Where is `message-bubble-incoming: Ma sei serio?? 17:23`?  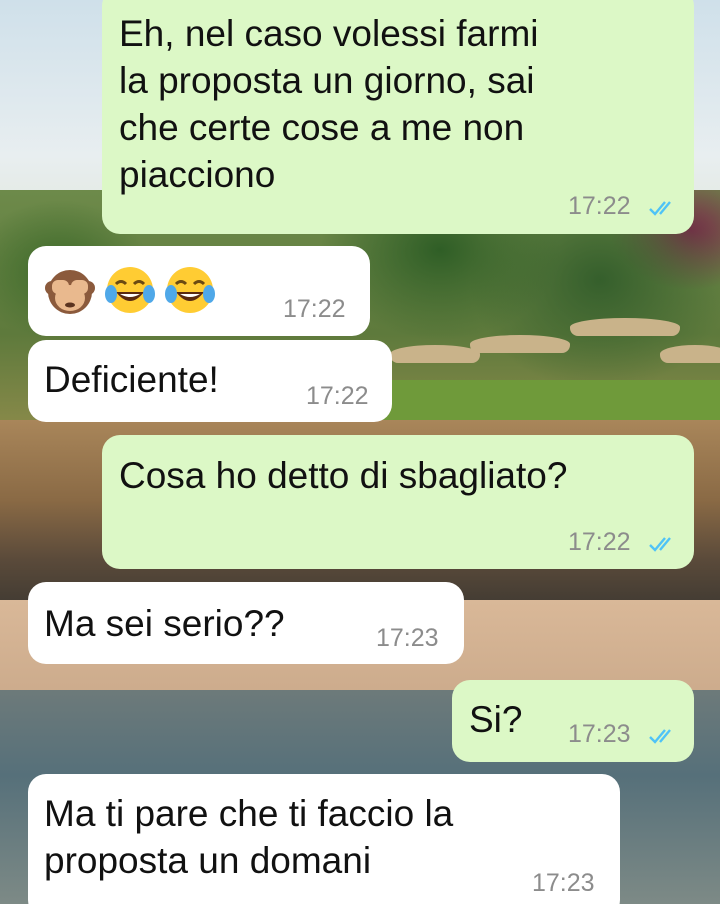 message-bubble-incoming: Ma sei serio?? 17:23 is located at coordinates (246, 623).